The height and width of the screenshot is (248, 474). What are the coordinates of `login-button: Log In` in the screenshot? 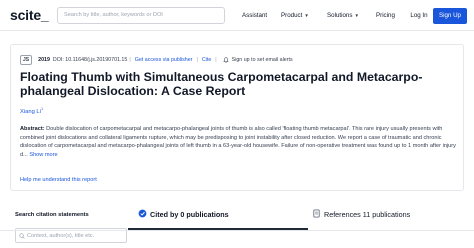 It's located at (419, 15).